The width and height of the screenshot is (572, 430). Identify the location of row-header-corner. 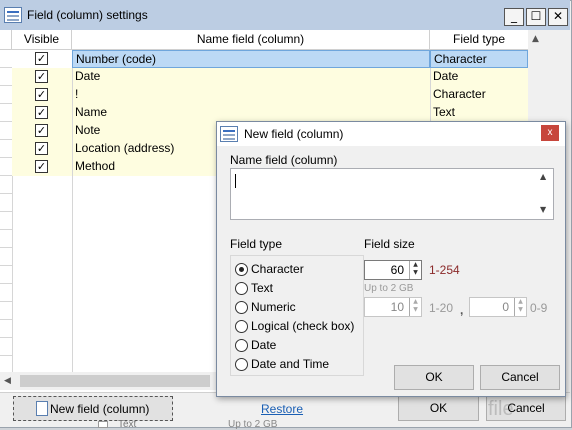
(6, 40).